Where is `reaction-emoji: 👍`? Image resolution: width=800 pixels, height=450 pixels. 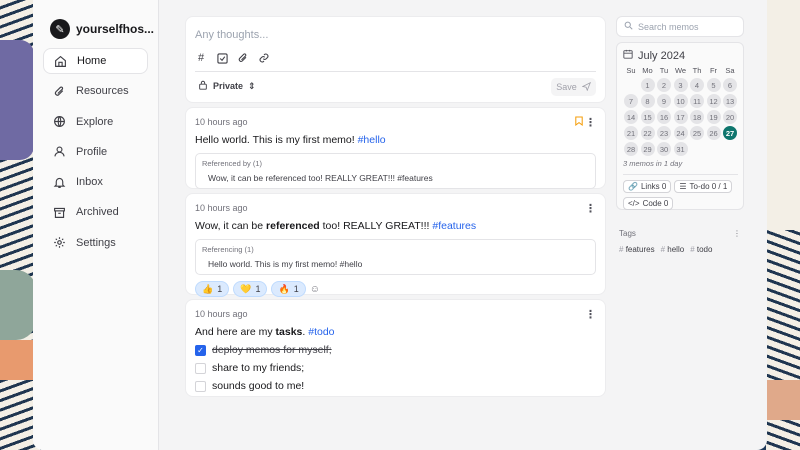
reaction-emoji: 👍 is located at coordinates (208, 288).